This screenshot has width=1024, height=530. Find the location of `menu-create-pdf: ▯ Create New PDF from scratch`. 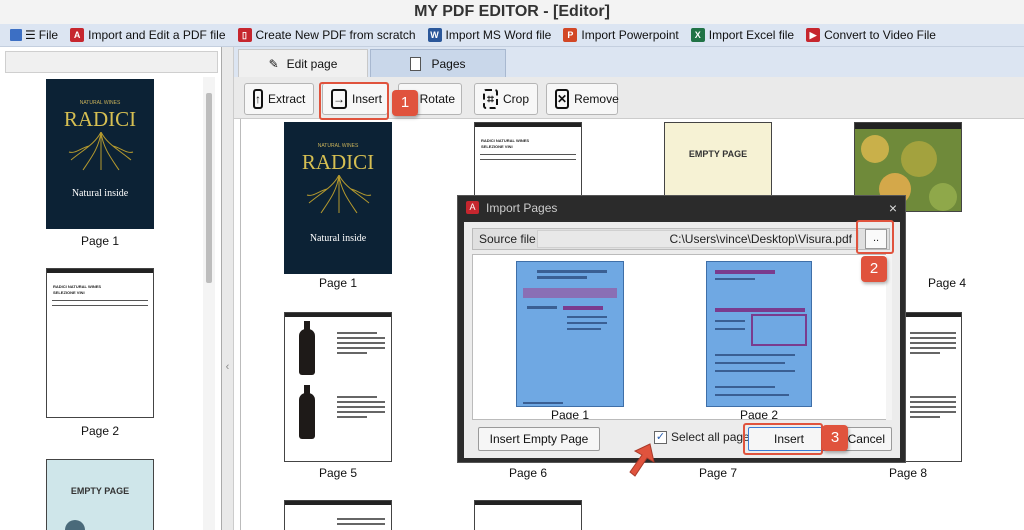

menu-create-pdf: ▯ Create New PDF from scratch is located at coordinates (327, 35).